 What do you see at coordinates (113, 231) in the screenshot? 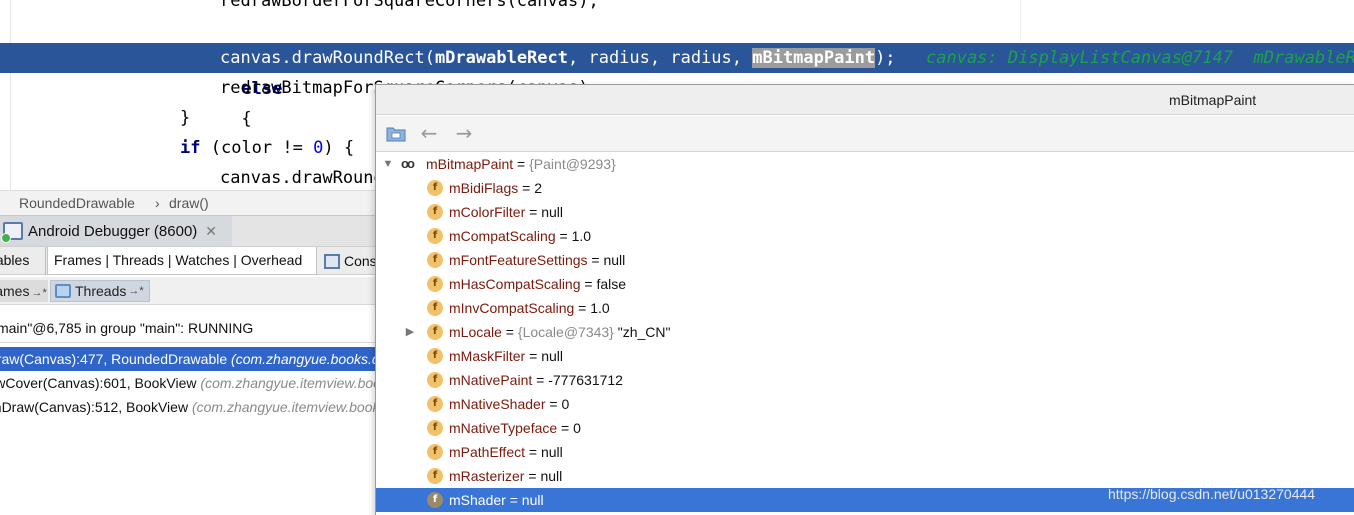
I see `tab-label: Android Debugger (8600)` at bounding box center [113, 231].